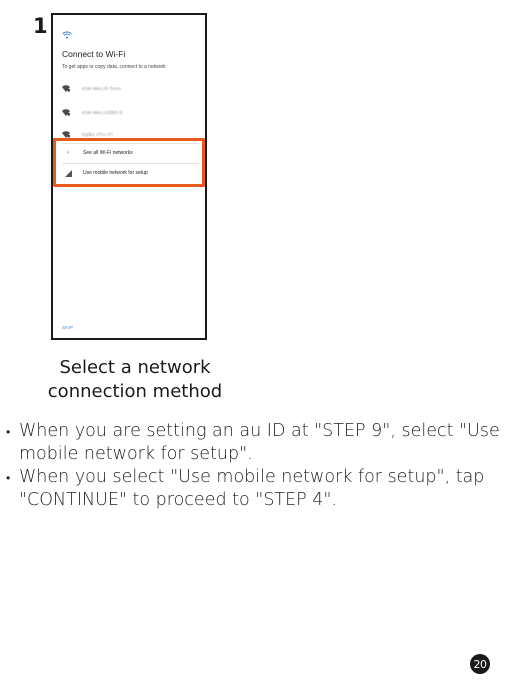  Describe the element at coordinates (129, 162) in the screenshot. I see `highlight-box` at that location.